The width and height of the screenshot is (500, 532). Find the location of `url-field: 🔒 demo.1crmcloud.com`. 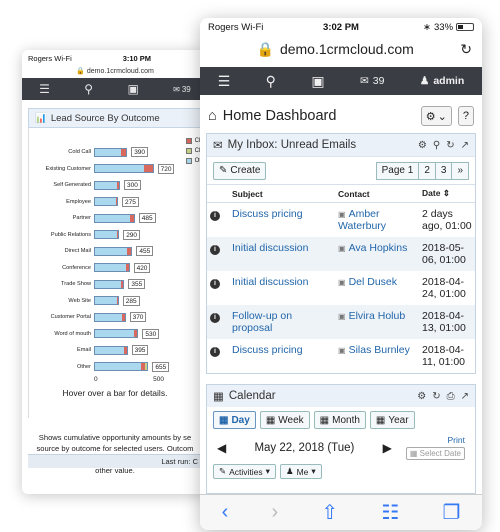

url-field: 🔒 demo.1crmcloud.com is located at coordinates (335, 49).